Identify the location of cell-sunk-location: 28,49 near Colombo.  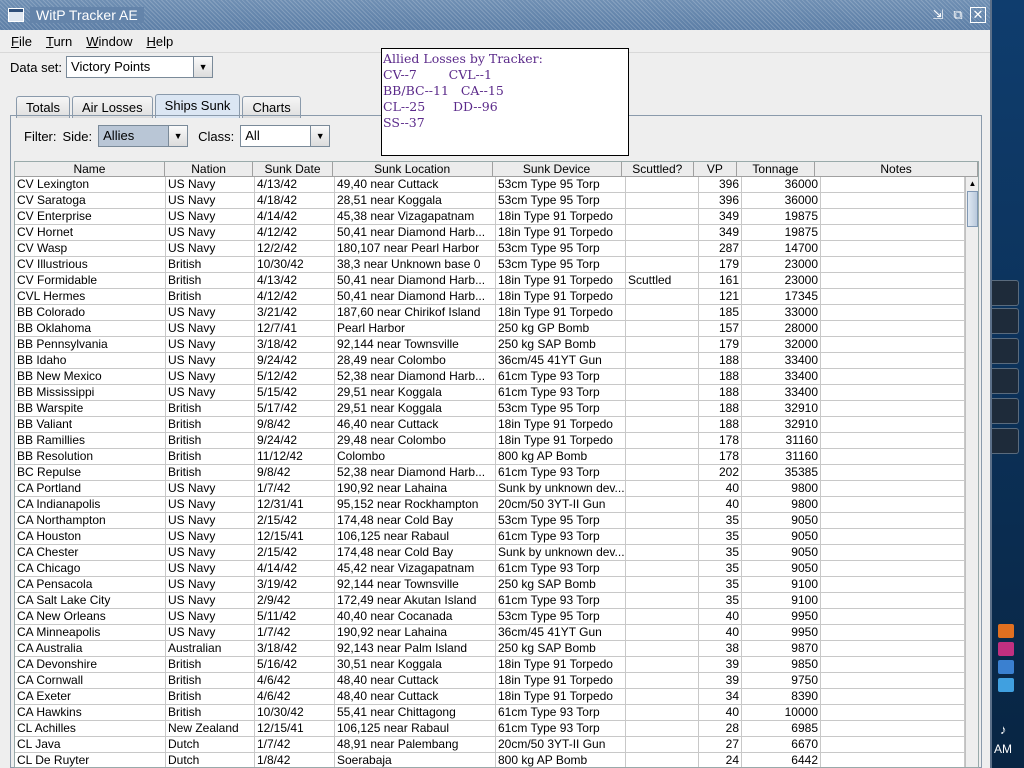
(415, 360).